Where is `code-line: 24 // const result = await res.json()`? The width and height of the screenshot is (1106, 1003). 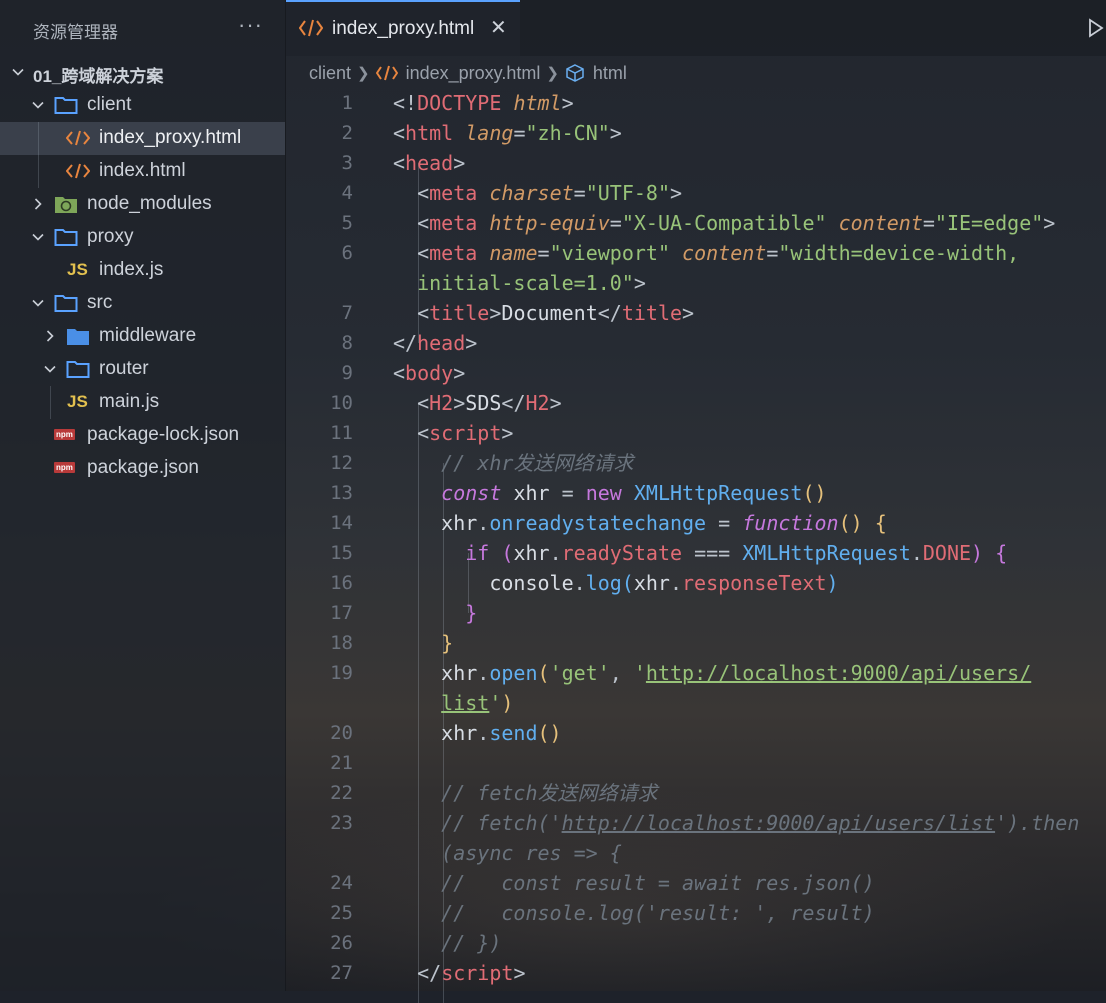 code-line: 24 // const result = await res.json() is located at coordinates (696, 883).